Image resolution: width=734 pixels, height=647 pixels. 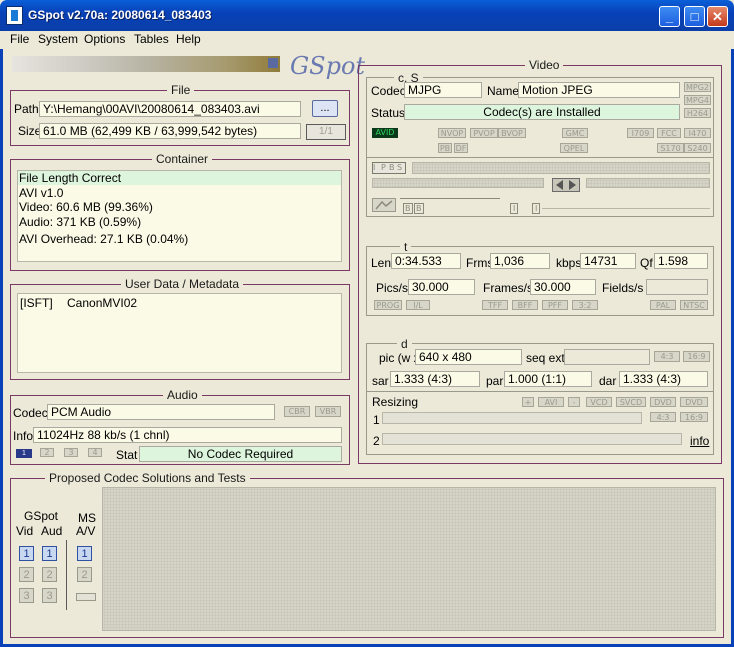 I want to click on flag-s170: S170, so click(x=670, y=148).